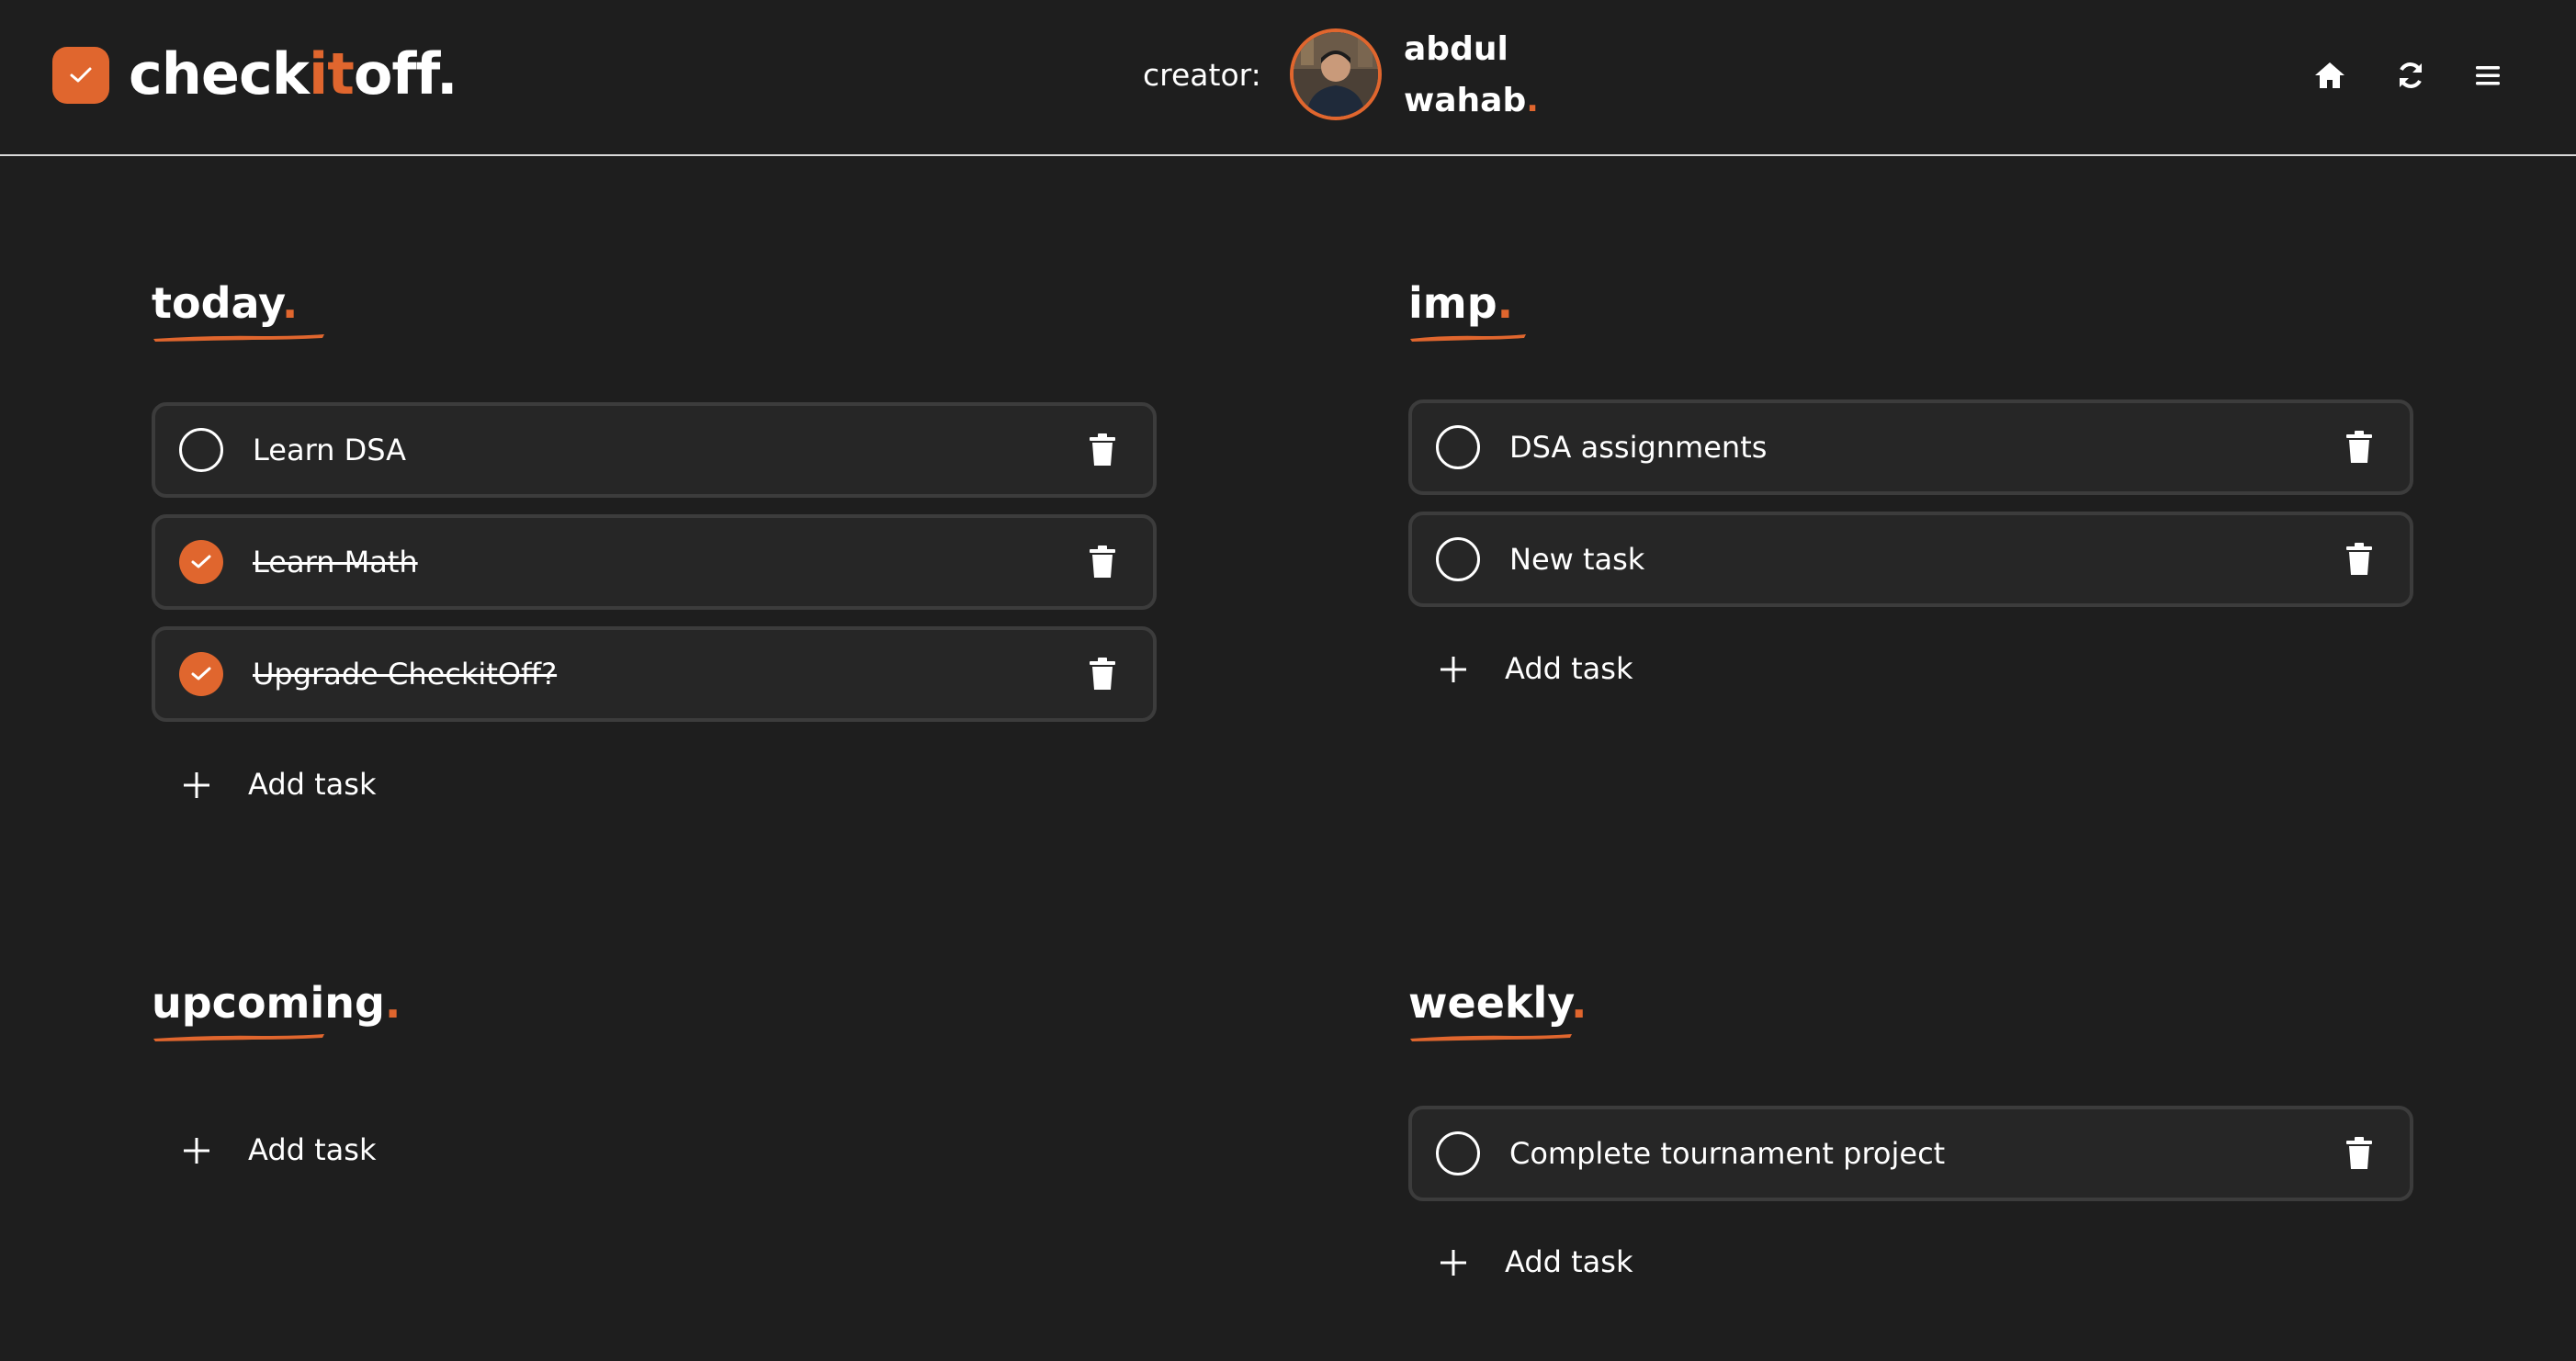 Image resolution: width=2576 pixels, height=1361 pixels. I want to click on task-item: Upgrade CheckitOff?, so click(654, 674).